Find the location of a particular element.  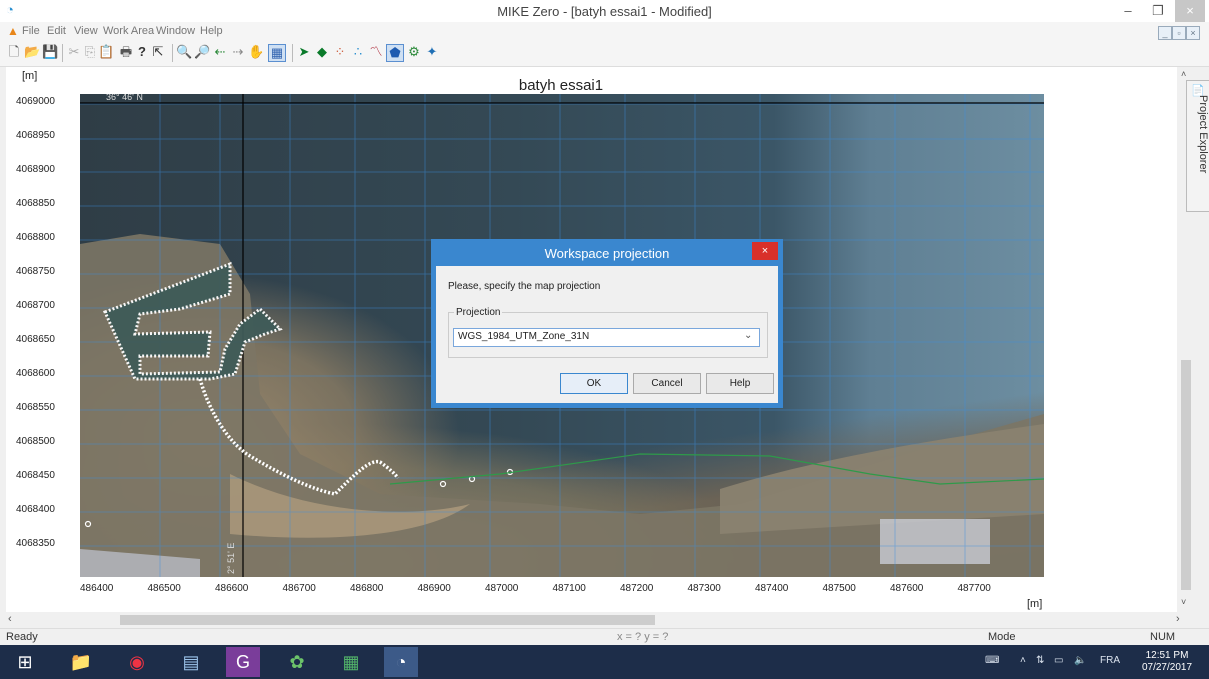

toolbar-separator is located at coordinates (172, 53).